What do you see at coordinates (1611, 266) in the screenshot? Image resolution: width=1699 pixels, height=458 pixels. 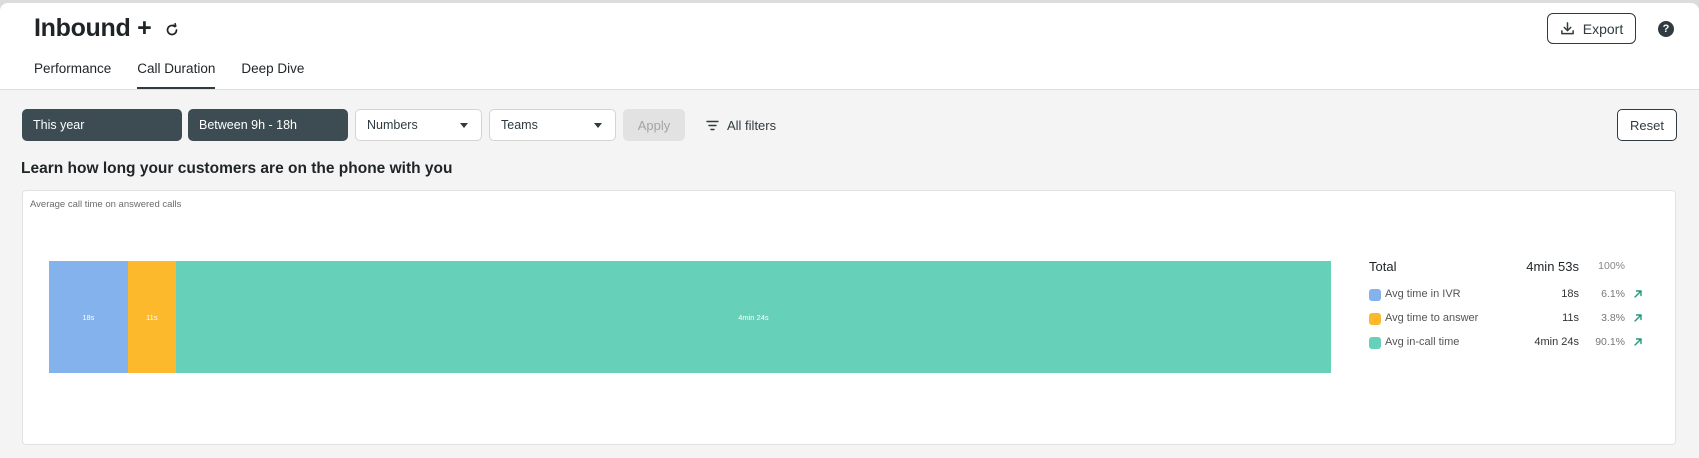 I see `legend-total-percent: 100%` at bounding box center [1611, 266].